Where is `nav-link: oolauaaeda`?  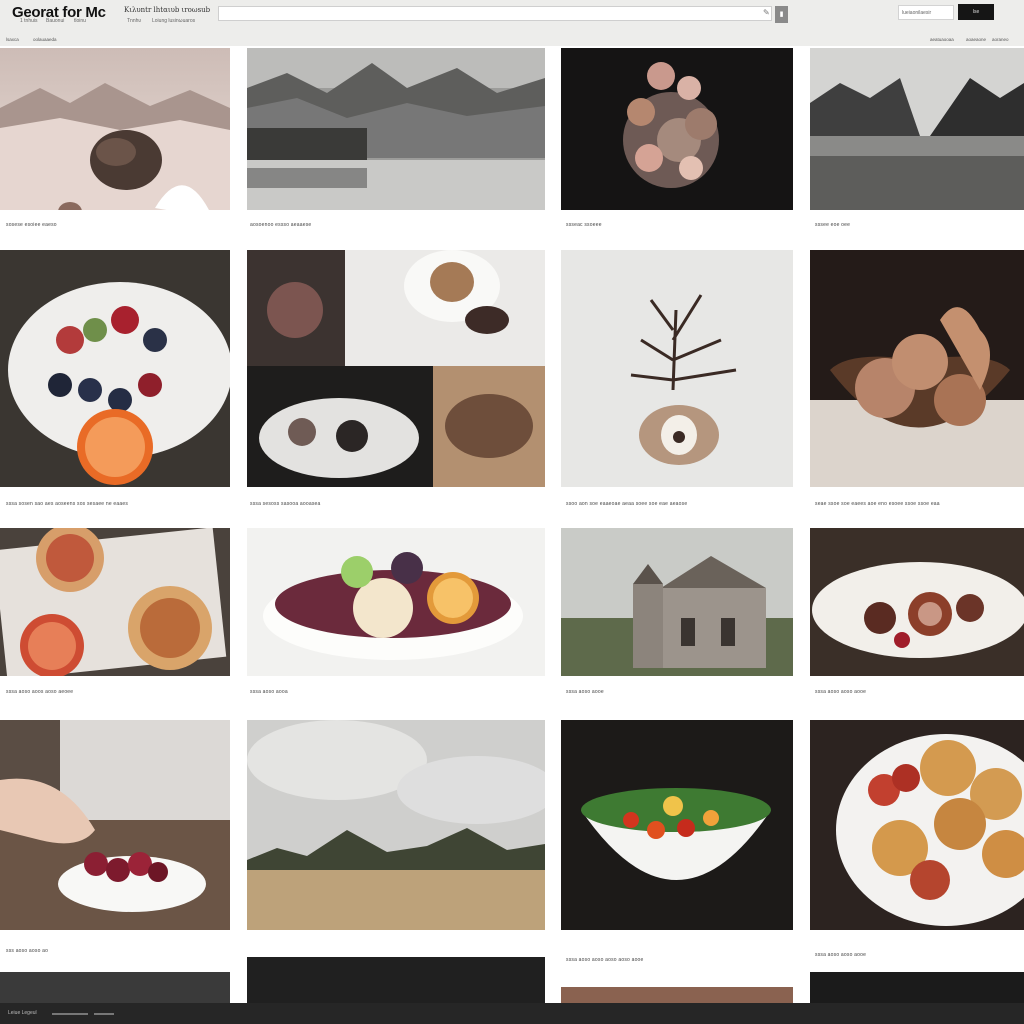 nav-link: oolauaaeda is located at coordinates (45, 39).